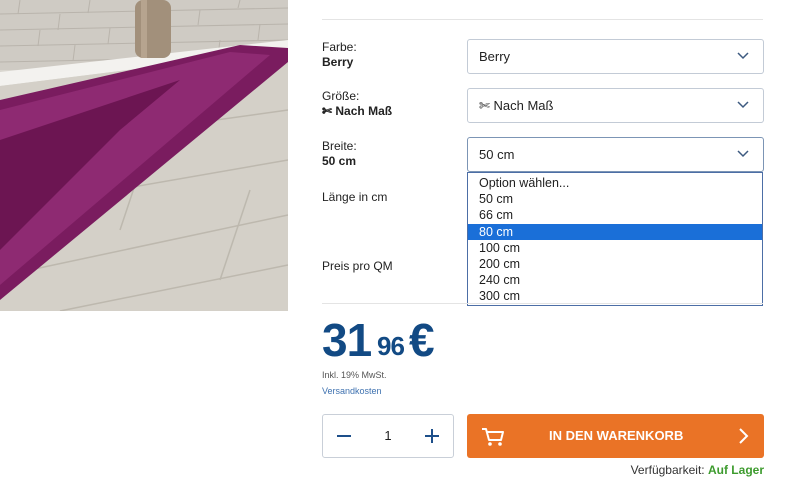  What do you see at coordinates (516, 105) in the screenshot?
I see `size-select-value: ✄ Nach Maß` at bounding box center [516, 105].